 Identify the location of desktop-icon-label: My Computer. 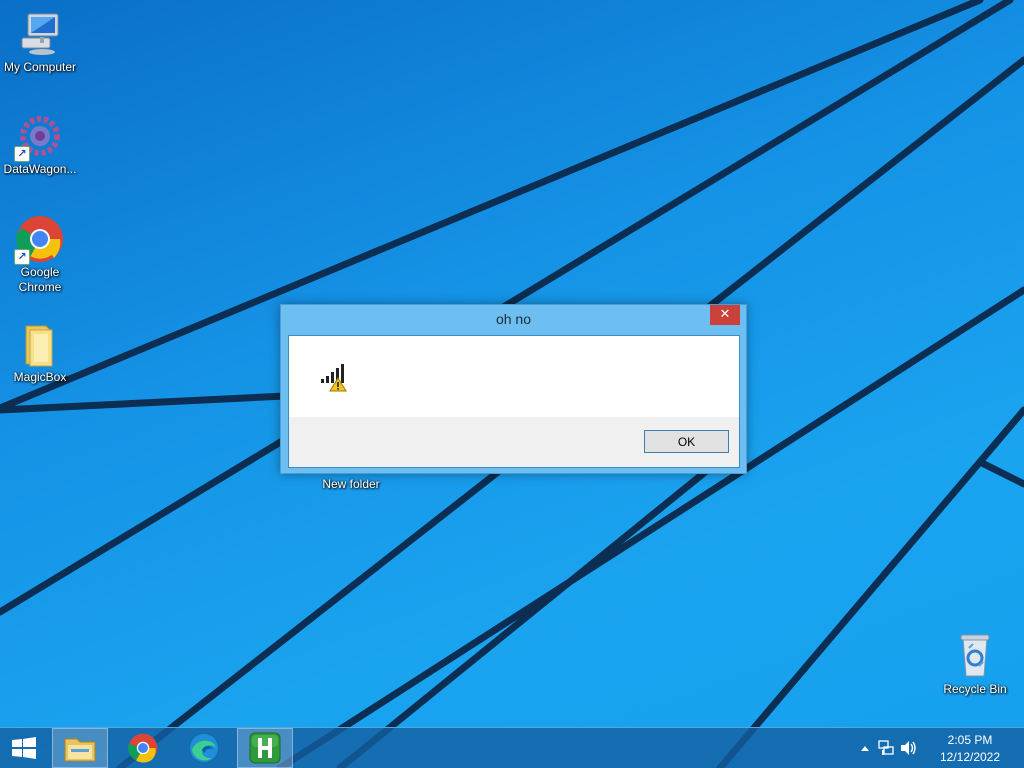
(40, 67).